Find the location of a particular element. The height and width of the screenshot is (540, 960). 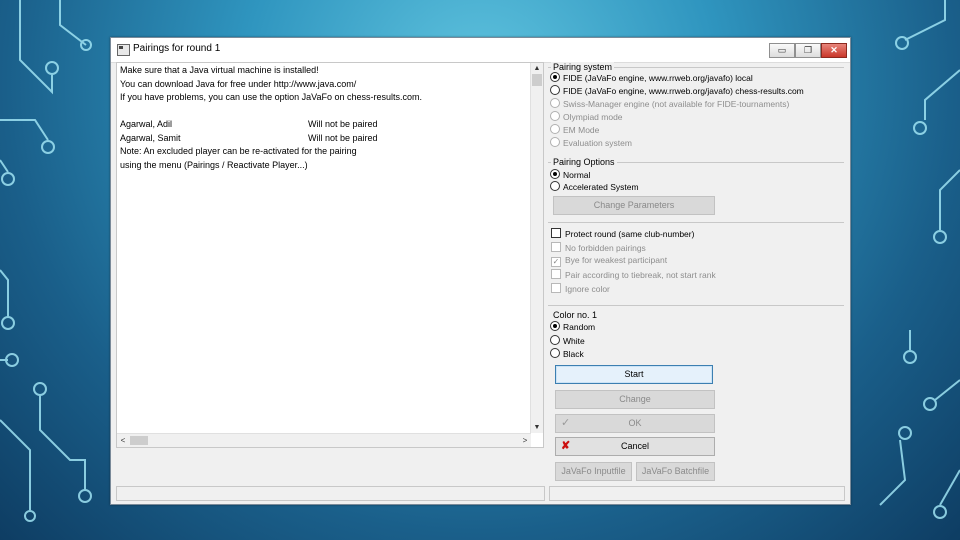

horizontal-scroll-thumb is located at coordinates (139, 440).